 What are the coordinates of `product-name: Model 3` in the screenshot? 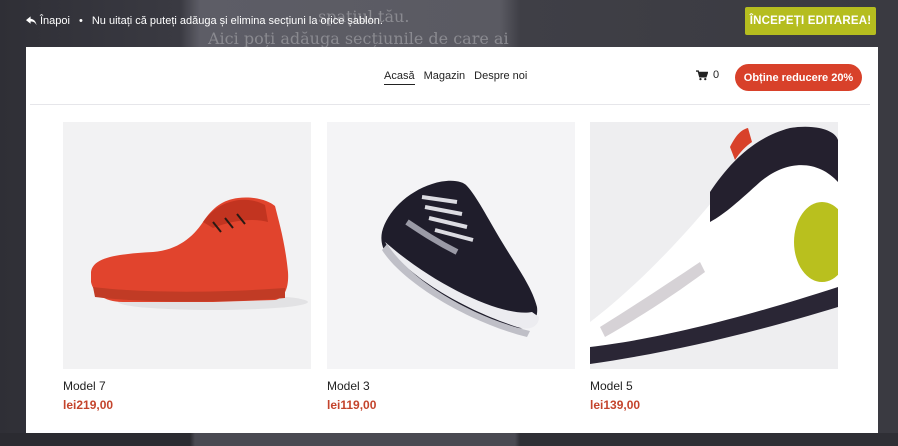 It's located at (348, 386).